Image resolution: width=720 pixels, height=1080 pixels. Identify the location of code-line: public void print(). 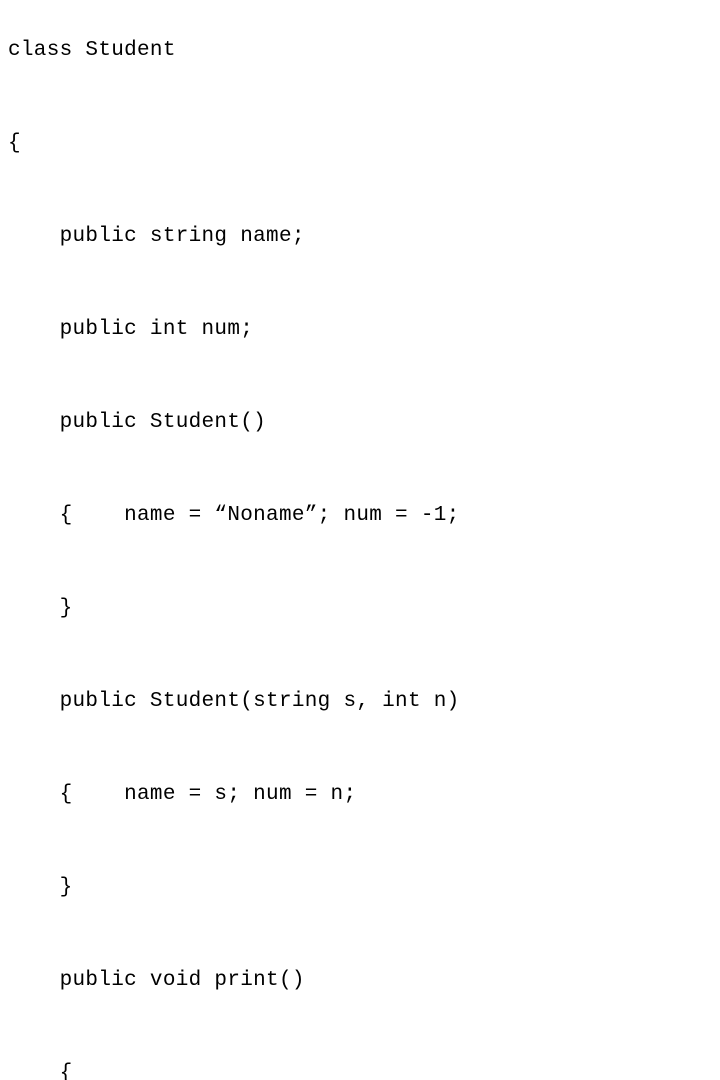
(156, 980).